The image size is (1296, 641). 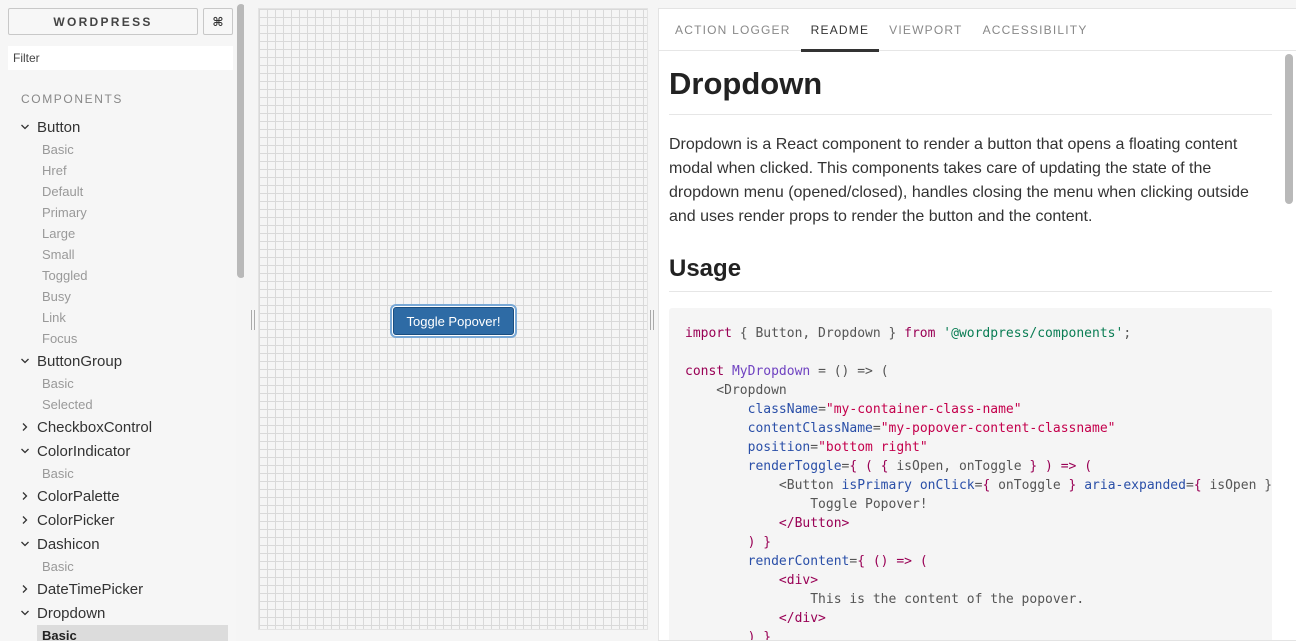 What do you see at coordinates (78, 496) in the screenshot?
I see `tree-kind-label: ColorPalette` at bounding box center [78, 496].